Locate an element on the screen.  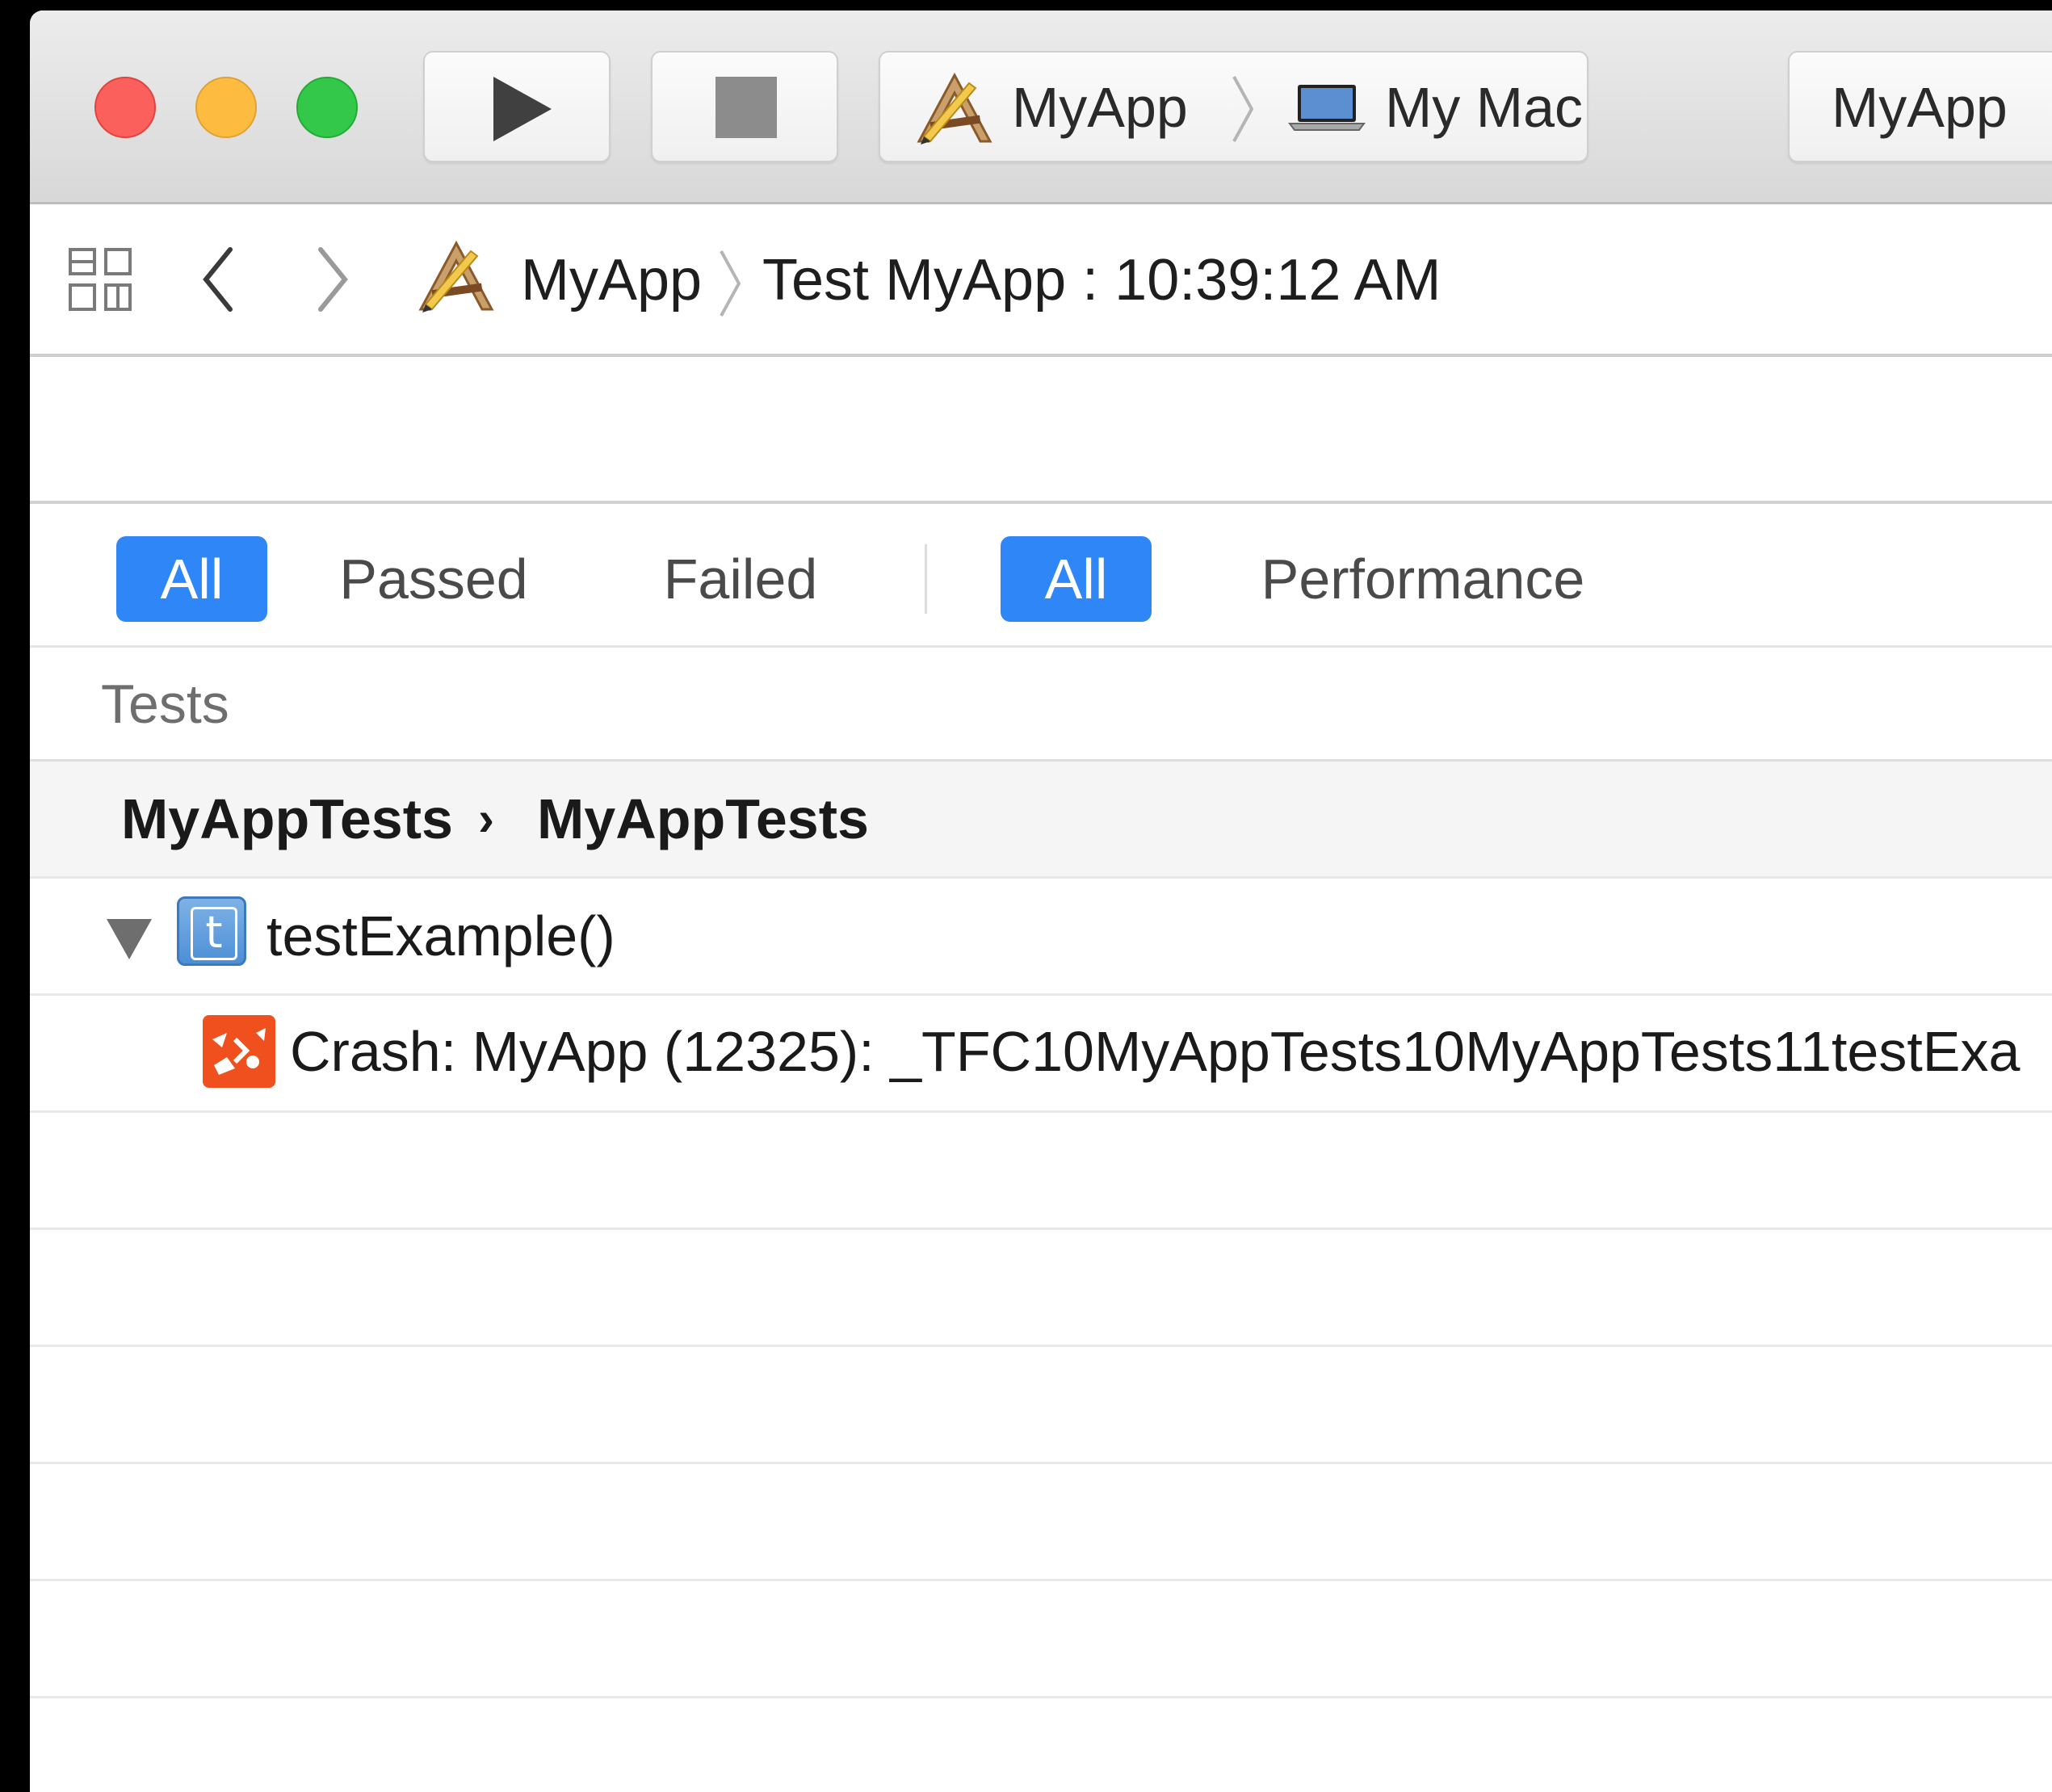
test-method-row: t testExample() is located at coordinates (1041, 937).